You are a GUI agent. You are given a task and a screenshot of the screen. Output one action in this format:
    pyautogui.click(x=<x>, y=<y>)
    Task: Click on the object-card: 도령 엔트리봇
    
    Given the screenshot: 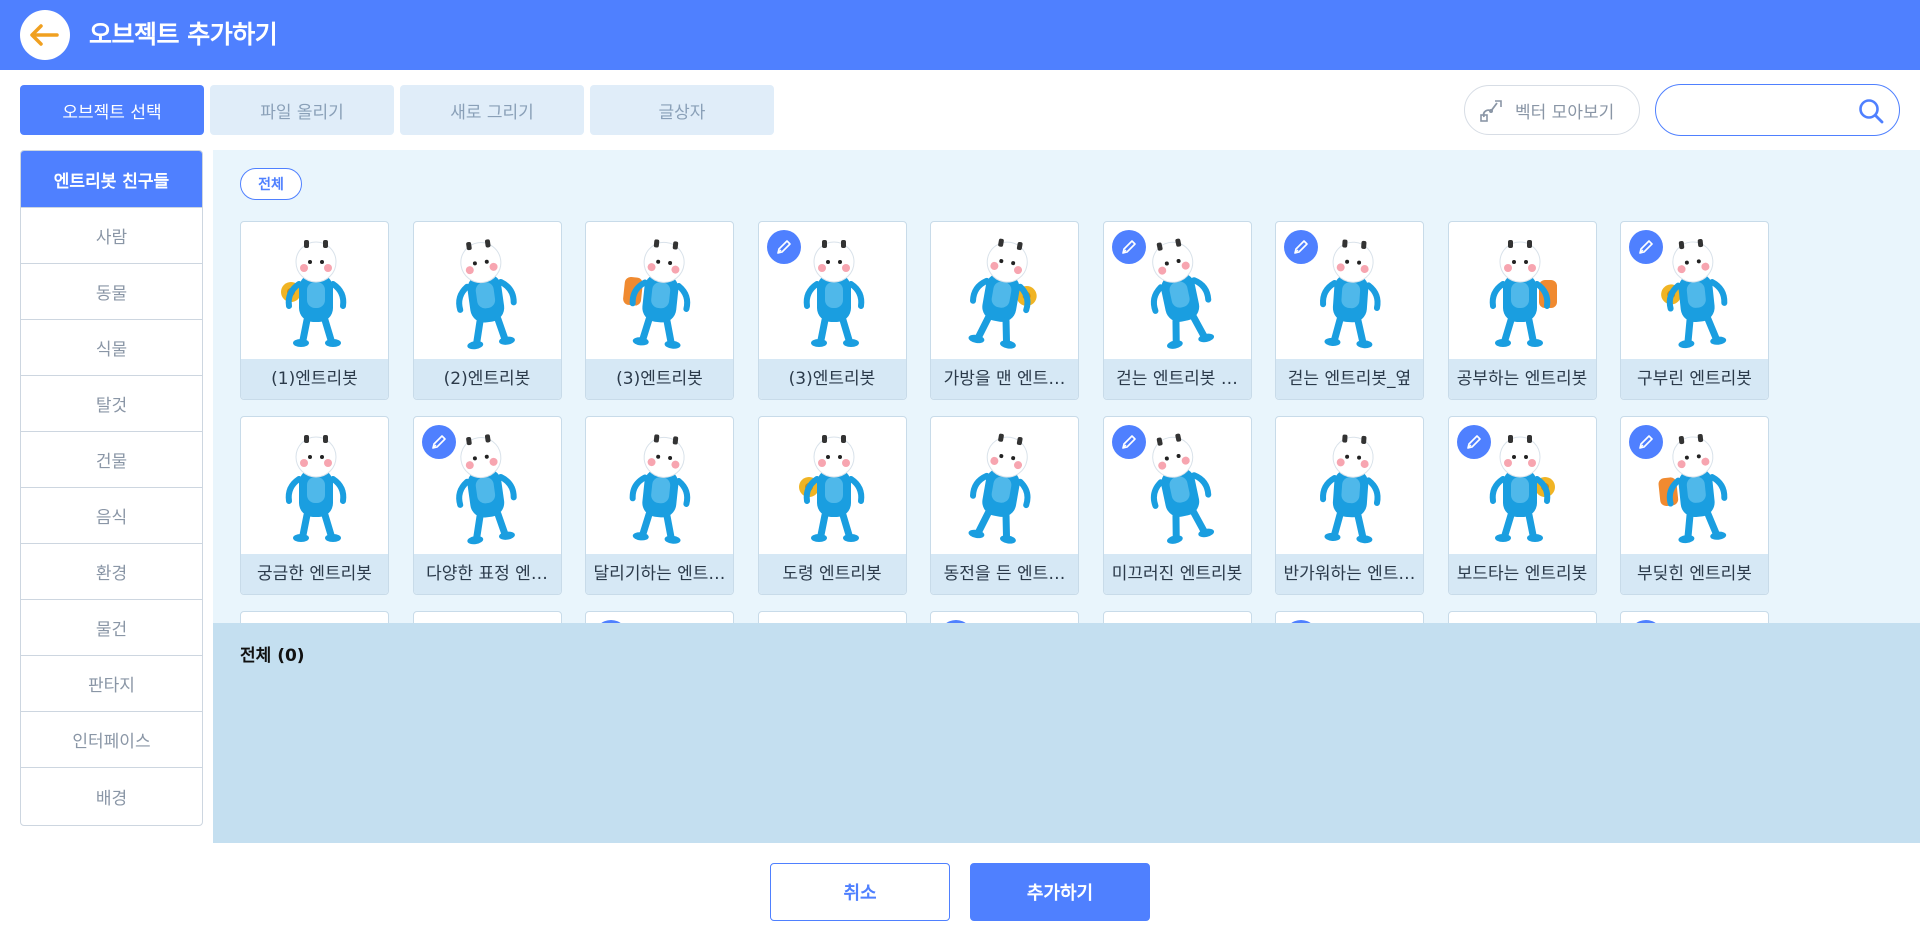 What is the action you would take?
    pyautogui.click(x=832, y=505)
    